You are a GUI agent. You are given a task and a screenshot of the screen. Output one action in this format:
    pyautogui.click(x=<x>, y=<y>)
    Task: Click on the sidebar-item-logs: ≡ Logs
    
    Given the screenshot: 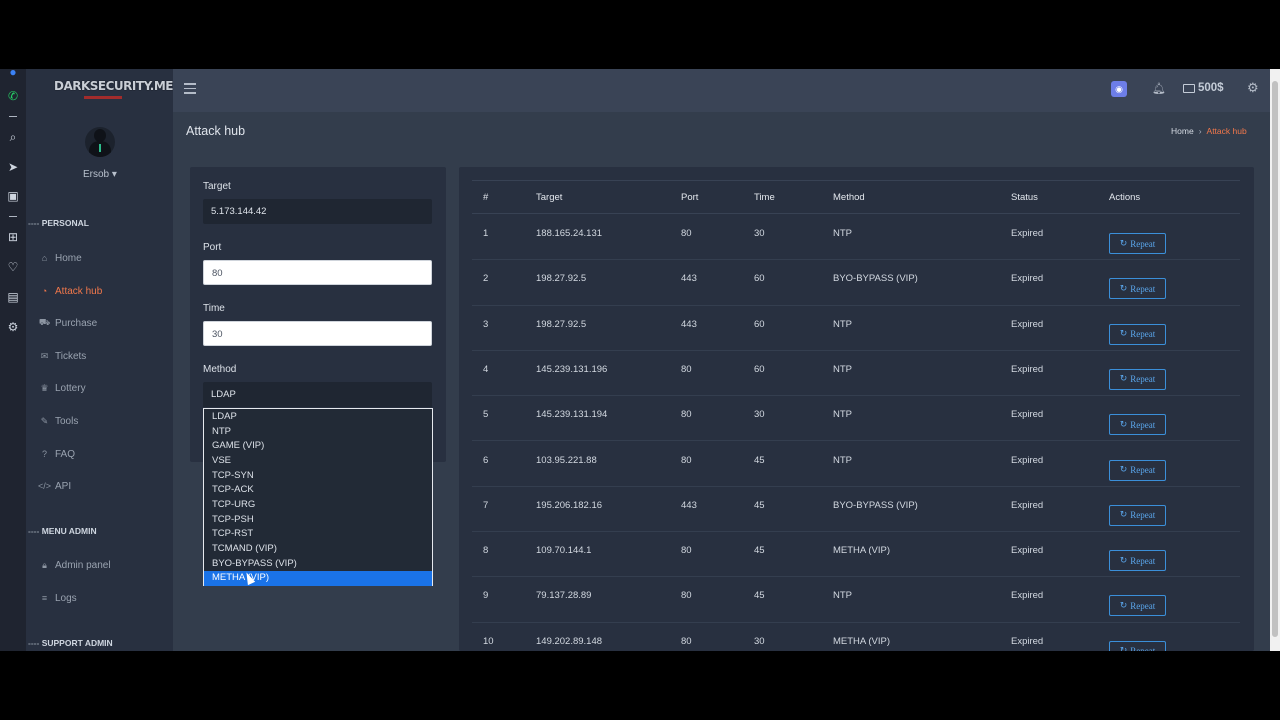 What is the action you would take?
    pyautogui.click(x=57, y=598)
    